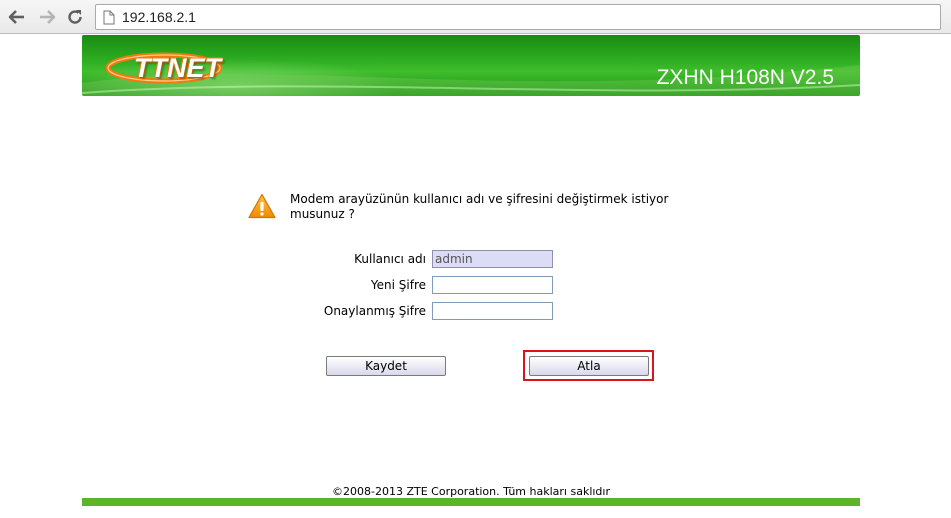  Describe the element at coordinates (398, 285) in the screenshot. I see `new-password-label: Yeni Şifre` at that location.